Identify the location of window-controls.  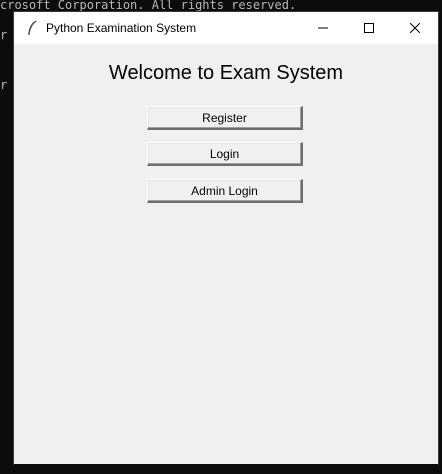
(369, 28).